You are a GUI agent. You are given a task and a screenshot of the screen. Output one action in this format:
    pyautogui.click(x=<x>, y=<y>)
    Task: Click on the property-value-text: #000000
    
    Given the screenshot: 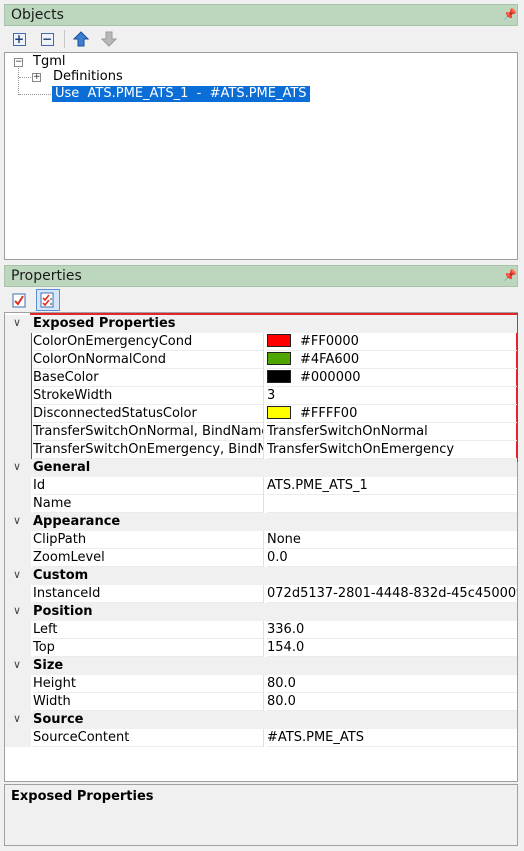 What is the action you would take?
    pyautogui.click(x=330, y=377)
    